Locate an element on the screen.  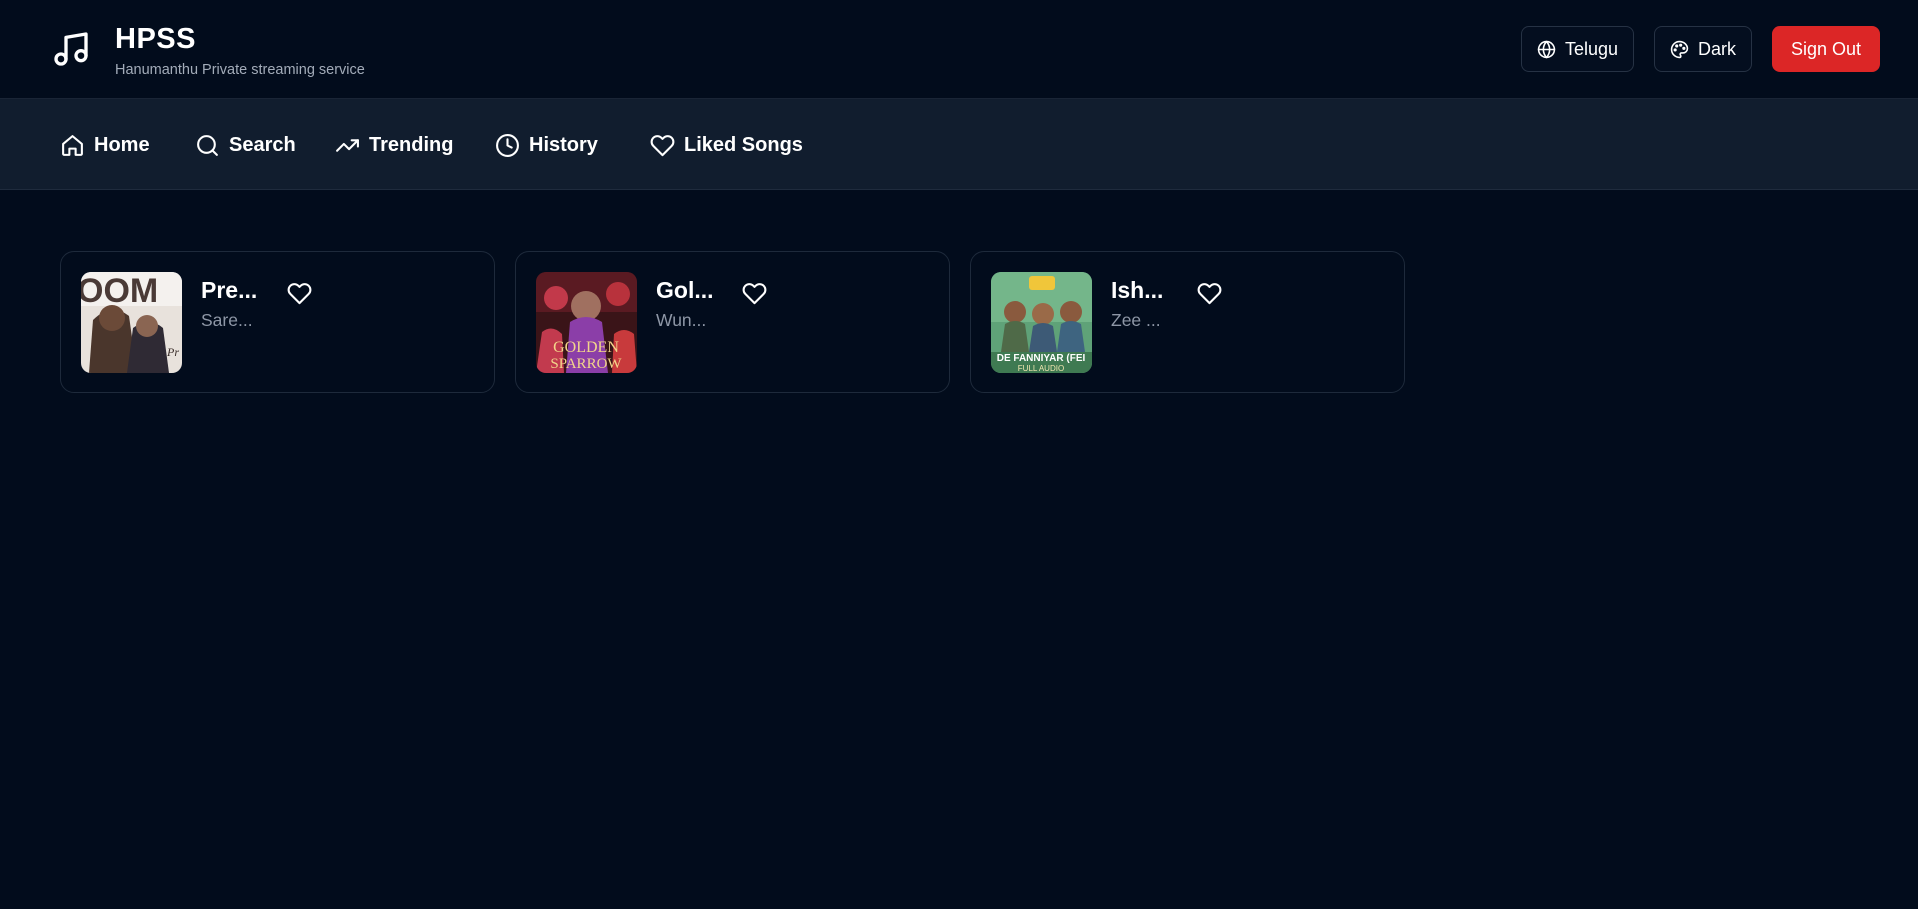
trending-up-icon is located at coordinates (347, 145).